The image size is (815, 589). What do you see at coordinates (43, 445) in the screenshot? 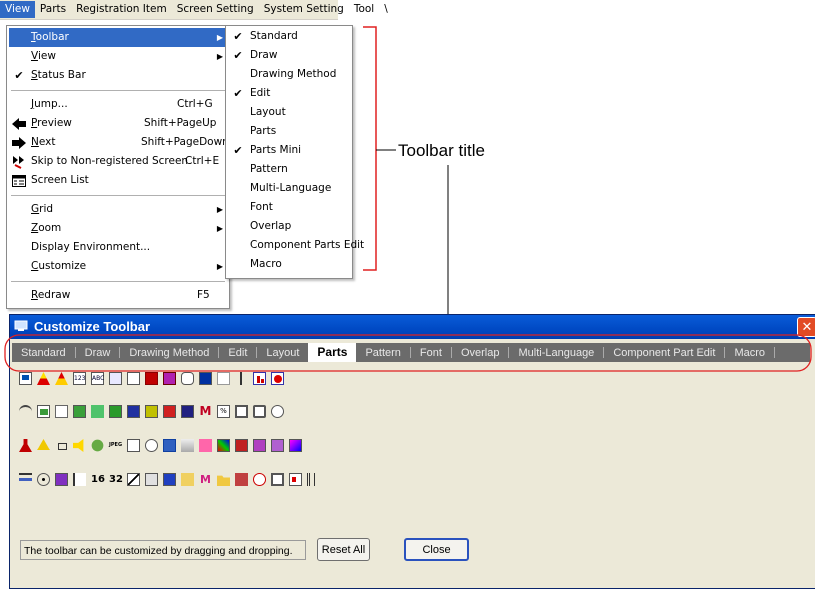
I see `bell-icon` at bounding box center [43, 445].